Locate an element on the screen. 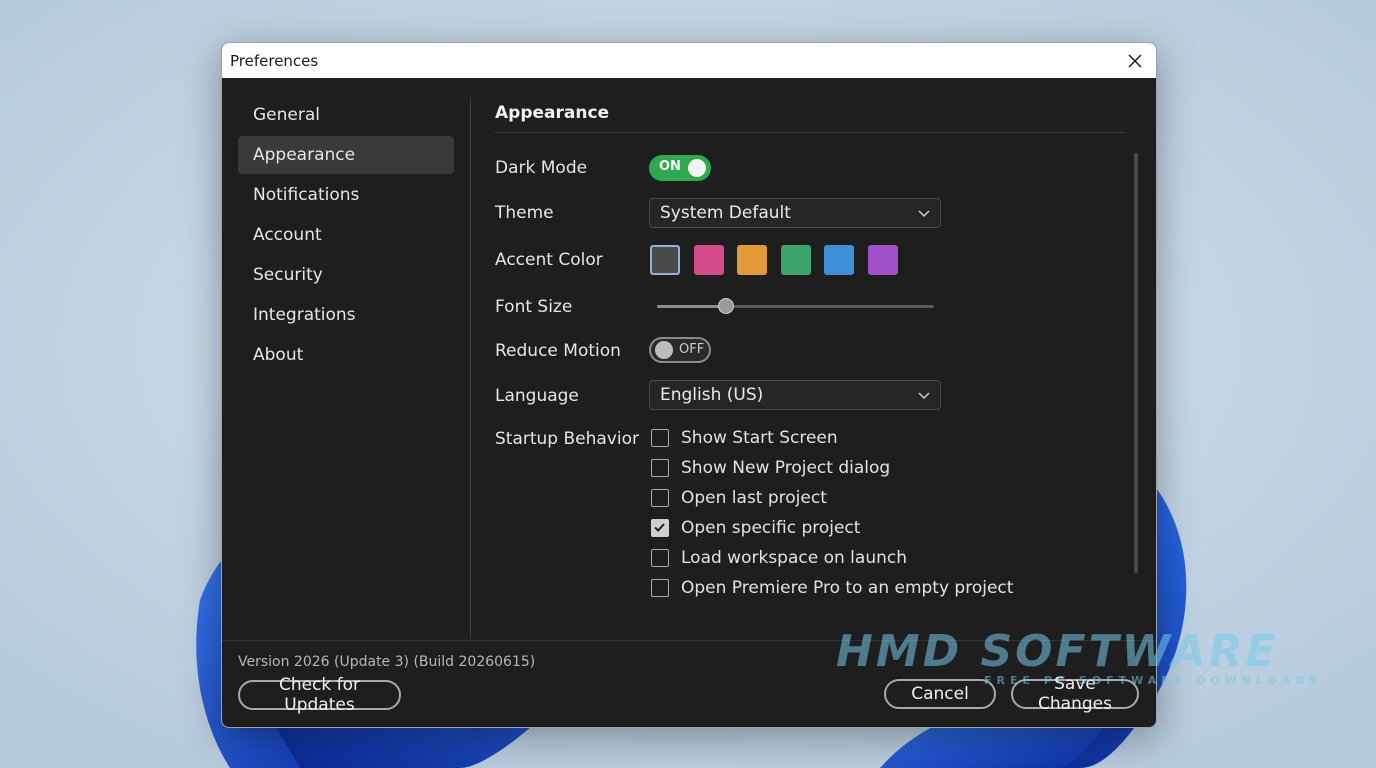 This screenshot has width=1376, height=768. watermark-tagline: FREE PC SOFTWARE DOWNLOADS is located at coordinates (1153, 680).